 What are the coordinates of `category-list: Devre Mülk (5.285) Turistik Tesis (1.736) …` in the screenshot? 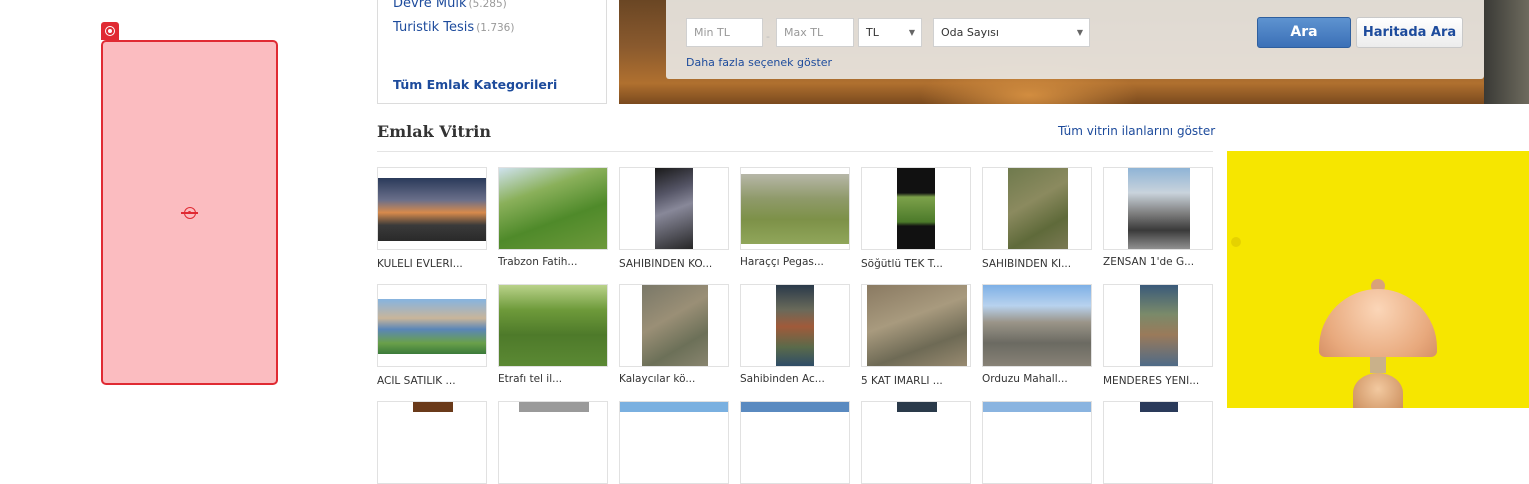 It's located at (492, 52).